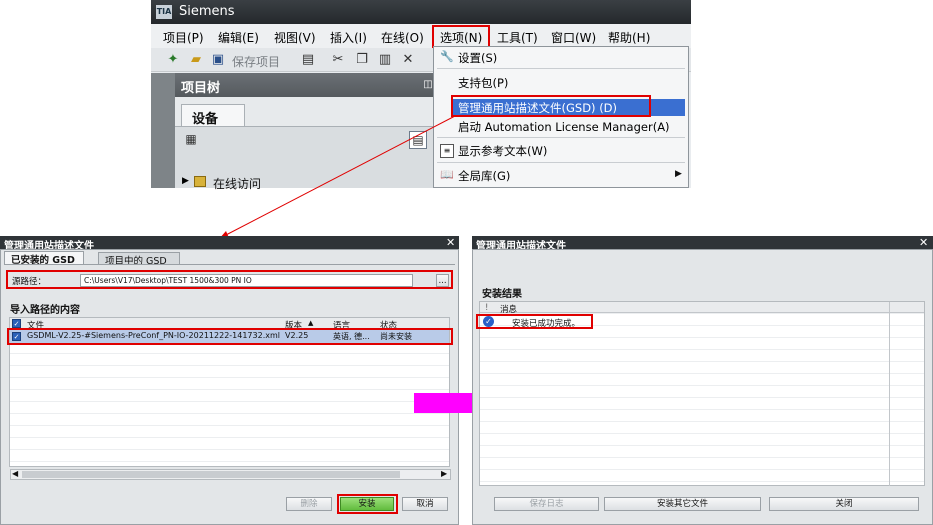 Image resolution: width=933 pixels, height=525 pixels. What do you see at coordinates (682, 504) in the screenshot?
I see `install-other-files-button: 安装其它文件` at bounding box center [682, 504].